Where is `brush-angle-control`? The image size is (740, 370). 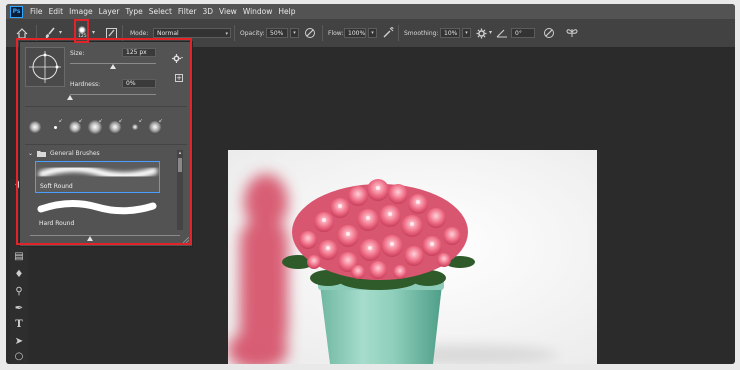 brush-angle-control is located at coordinates (502, 33).